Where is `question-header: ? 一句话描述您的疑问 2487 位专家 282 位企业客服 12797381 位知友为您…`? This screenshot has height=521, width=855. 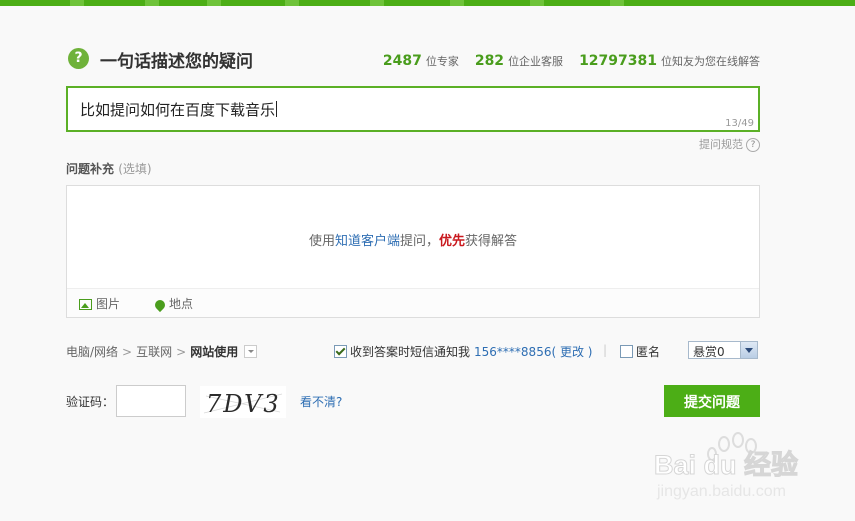 question-header: ? 一句话描述您的疑问 2487 位专家 282 位企业客服 12797381 位知友为您… is located at coordinates (413, 59).